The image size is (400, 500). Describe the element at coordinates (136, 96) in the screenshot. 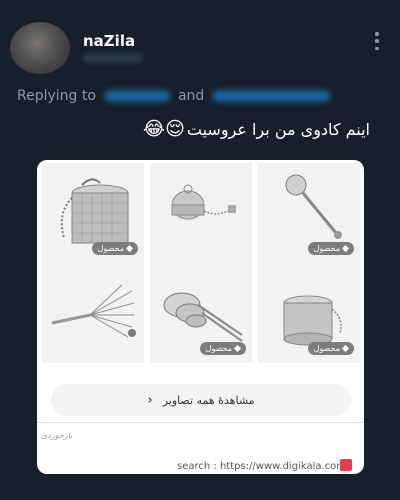

I see `reply-handle-1-blurred` at that location.